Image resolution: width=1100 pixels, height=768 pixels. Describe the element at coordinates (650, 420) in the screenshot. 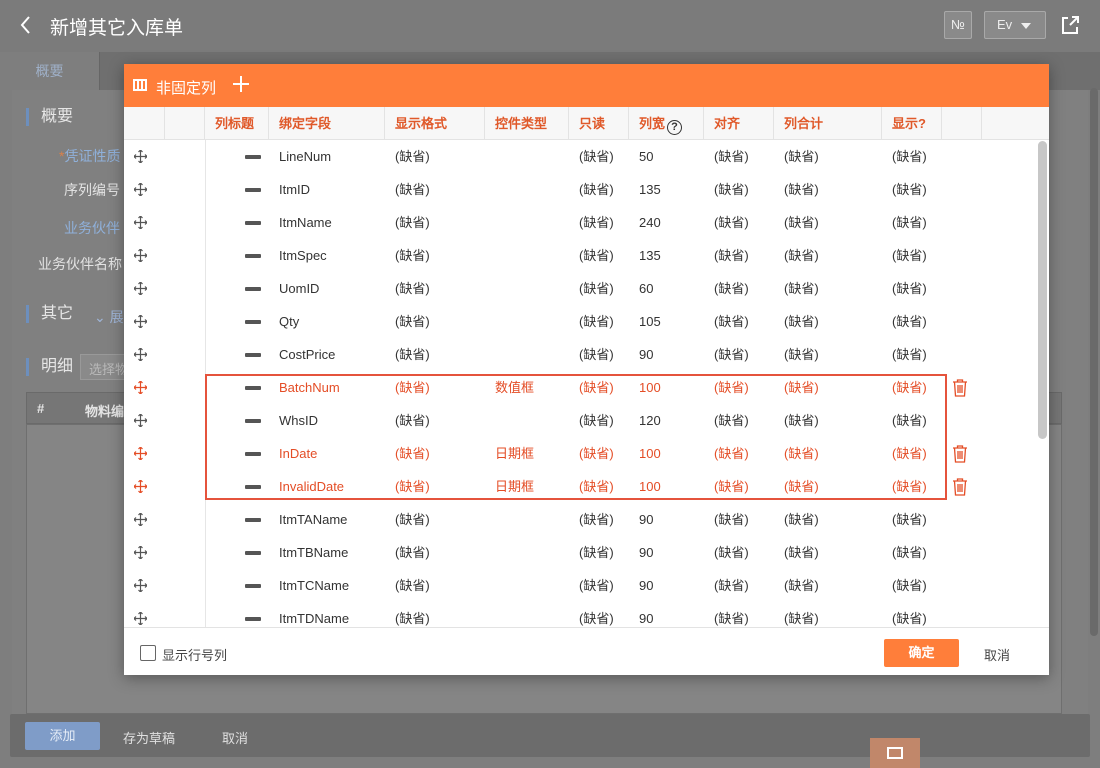

I see `cell-width: 120` at that location.